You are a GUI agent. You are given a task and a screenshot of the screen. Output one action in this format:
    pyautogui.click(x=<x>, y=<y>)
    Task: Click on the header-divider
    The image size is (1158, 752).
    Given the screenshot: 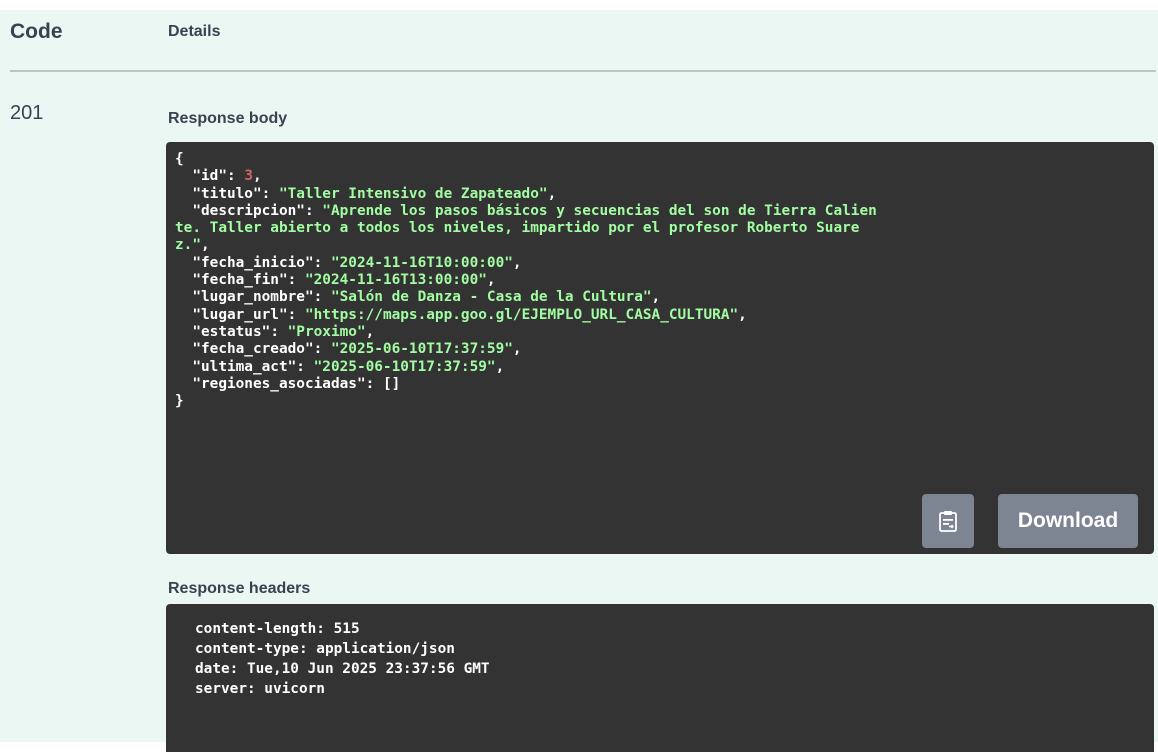 What is the action you would take?
    pyautogui.click(x=583, y=71)
    